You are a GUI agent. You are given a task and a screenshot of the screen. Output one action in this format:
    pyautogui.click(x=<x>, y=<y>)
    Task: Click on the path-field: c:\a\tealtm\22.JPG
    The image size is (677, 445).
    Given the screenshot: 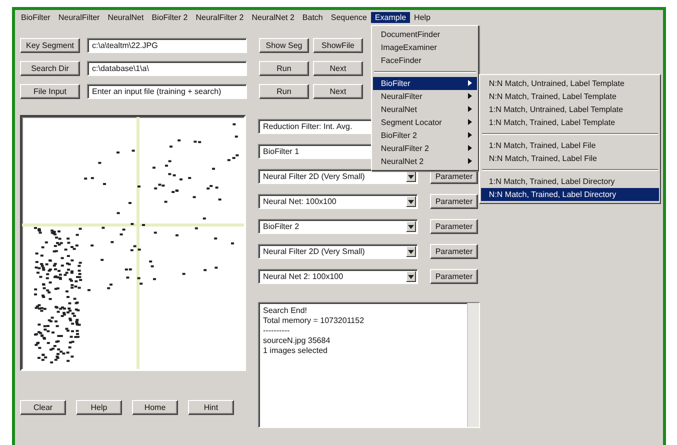 What is the action you would take?
    pyautogui.click(x=167, y=45)
    